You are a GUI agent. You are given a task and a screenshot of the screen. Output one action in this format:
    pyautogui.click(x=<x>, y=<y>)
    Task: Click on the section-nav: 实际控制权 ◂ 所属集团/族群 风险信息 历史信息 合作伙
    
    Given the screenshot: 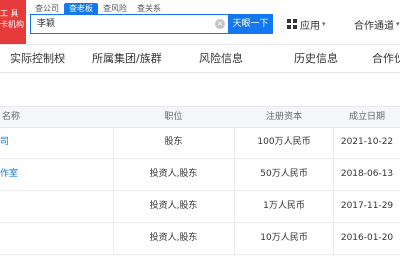 What is the action you would take?
    pyautogui.click(x=200, y=59)
    